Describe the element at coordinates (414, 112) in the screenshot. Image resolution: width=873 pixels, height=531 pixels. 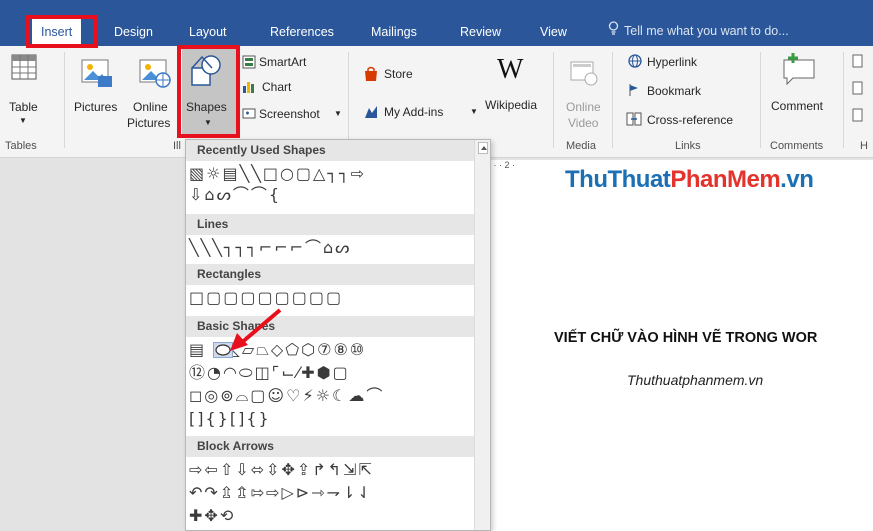
I see `my-addins-label: My Add-ins` at that location.